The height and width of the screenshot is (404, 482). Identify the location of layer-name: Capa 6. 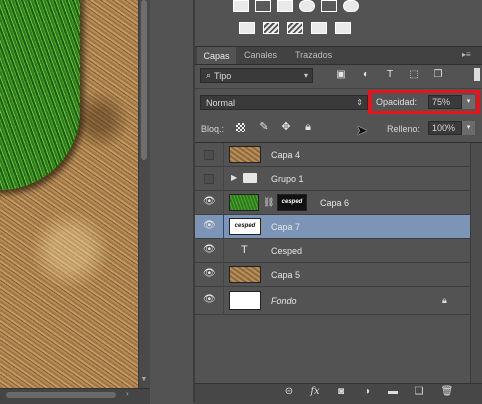
(334, 203).